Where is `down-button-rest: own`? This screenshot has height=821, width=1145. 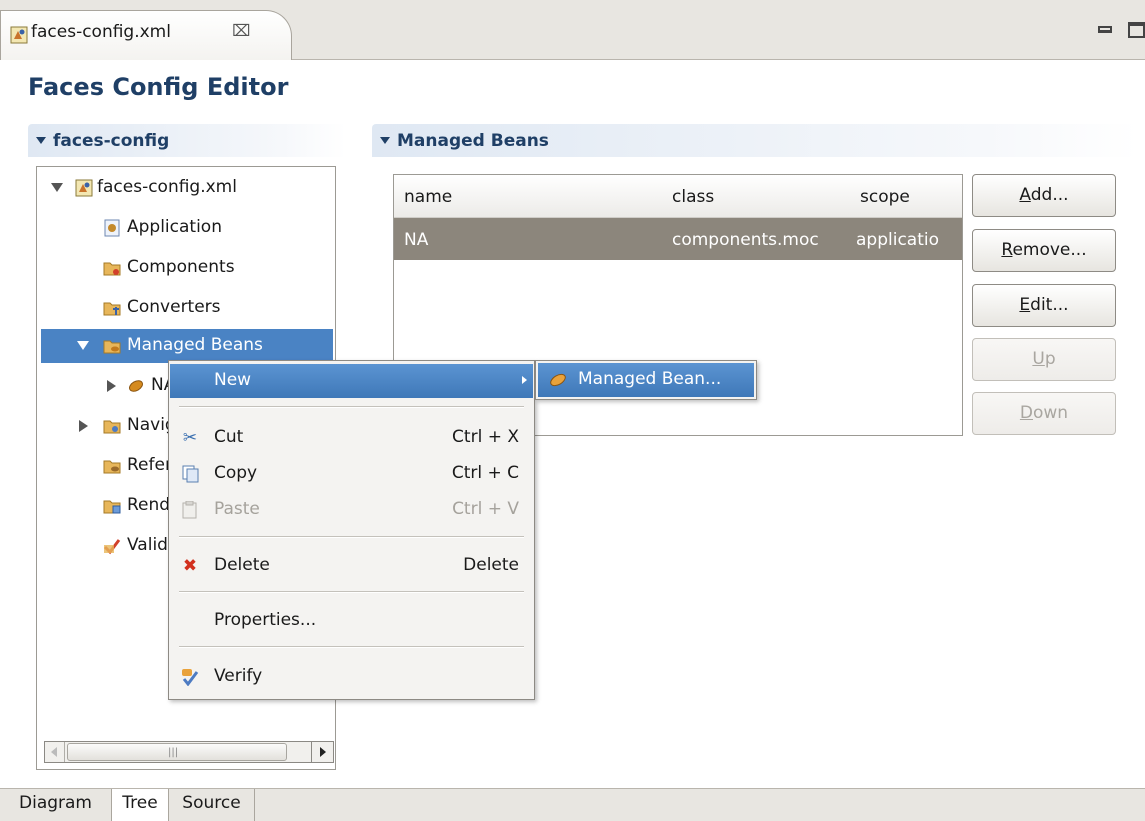
down-button-rest: own is located at coordinates (1051, 413).